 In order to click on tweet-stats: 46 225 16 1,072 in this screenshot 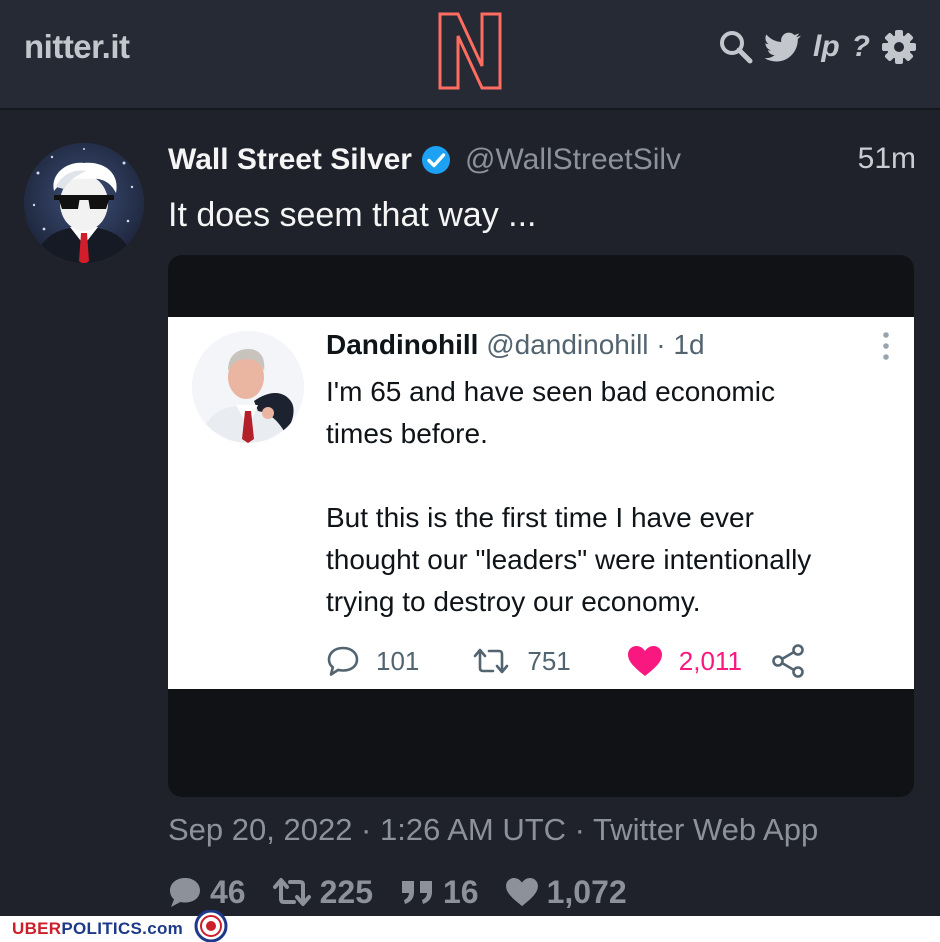, I will do `click(410, 892)`.